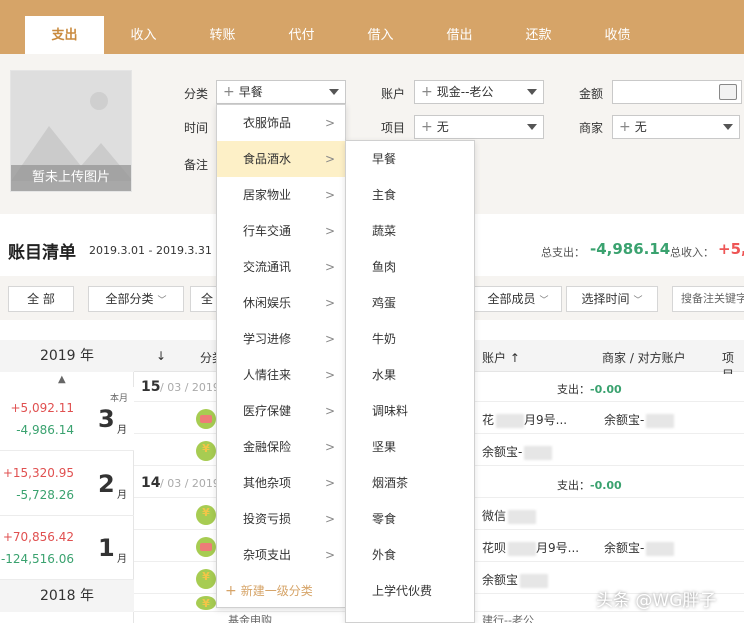  What do you see at coordinates (640, 127) in the screenshot?
I see `merchant-value: 无` at bounding box center [640, 127].